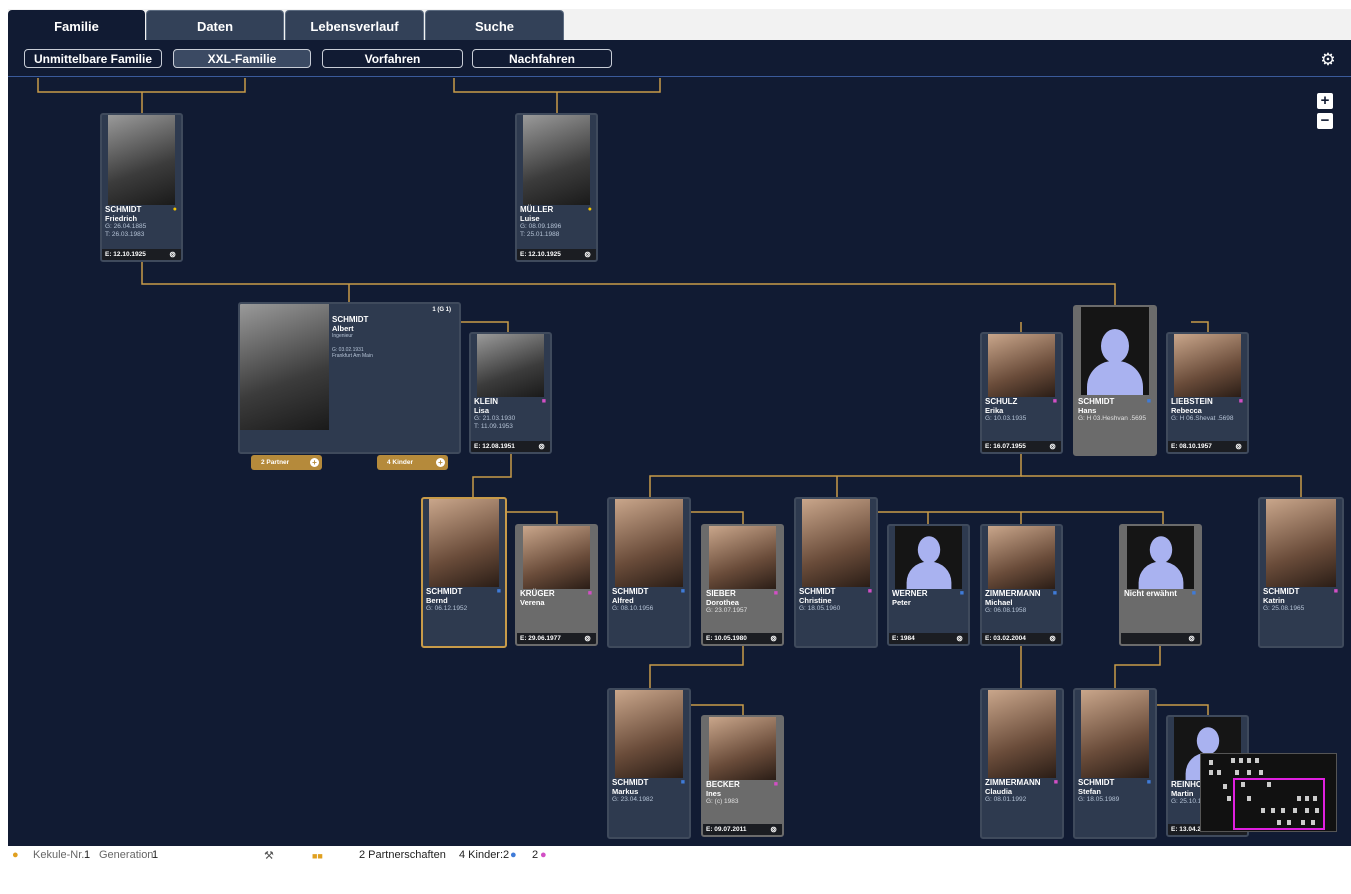  I want to click on marriage-date: ⊚, so click(1160, 638).